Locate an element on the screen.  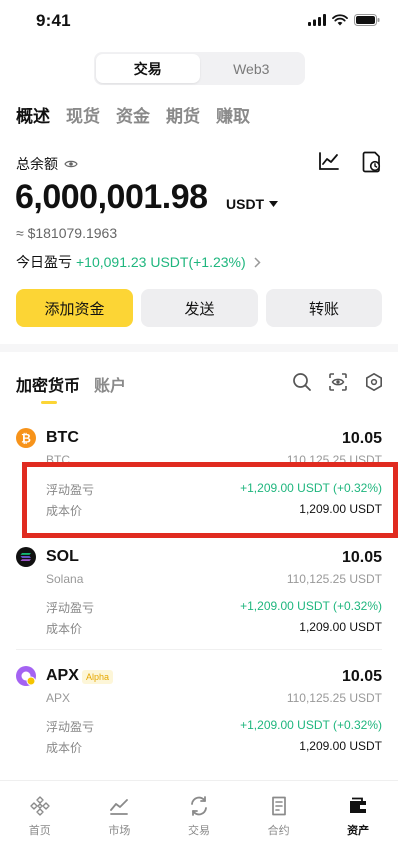
tab-funding: 资金 is located at coordinates (133, 114).